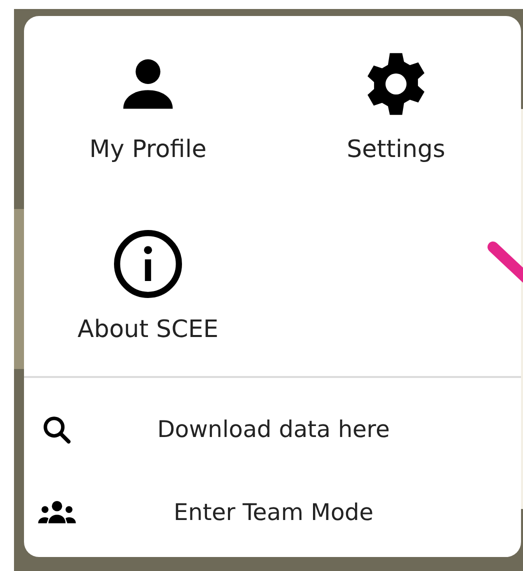  What do you see at coordinates (148, 264) in the screenshot?
I see `info-icon` at bounding box center [148, 264].